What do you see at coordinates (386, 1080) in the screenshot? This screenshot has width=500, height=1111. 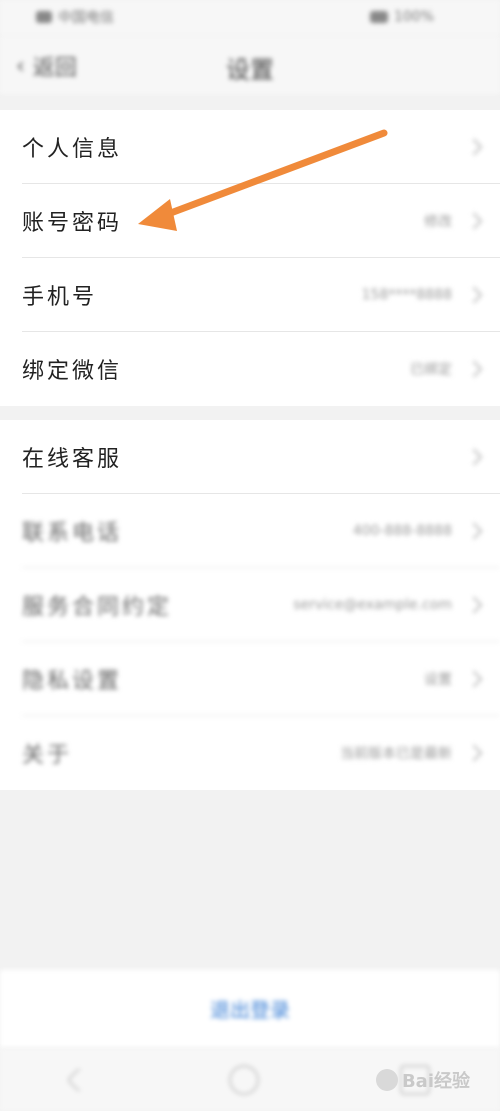 I see `paw-logo-icon` at bounding box center [386, 1080].